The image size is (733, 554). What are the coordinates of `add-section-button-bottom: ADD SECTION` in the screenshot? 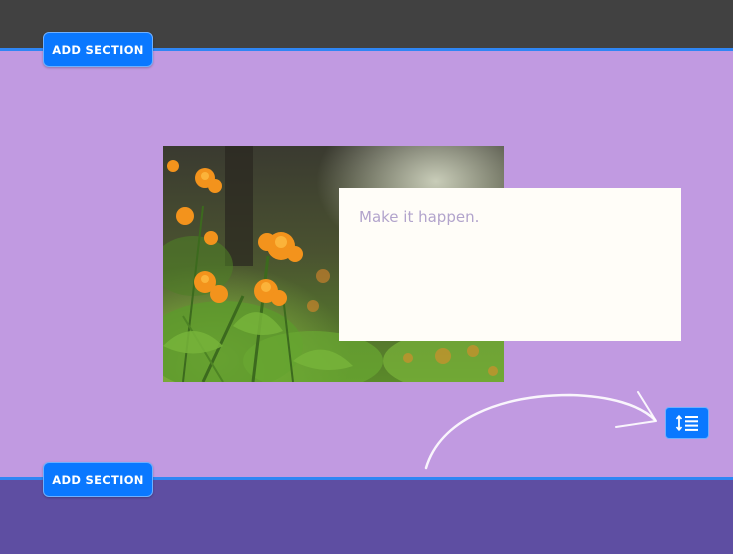 It's located at (98, 479).